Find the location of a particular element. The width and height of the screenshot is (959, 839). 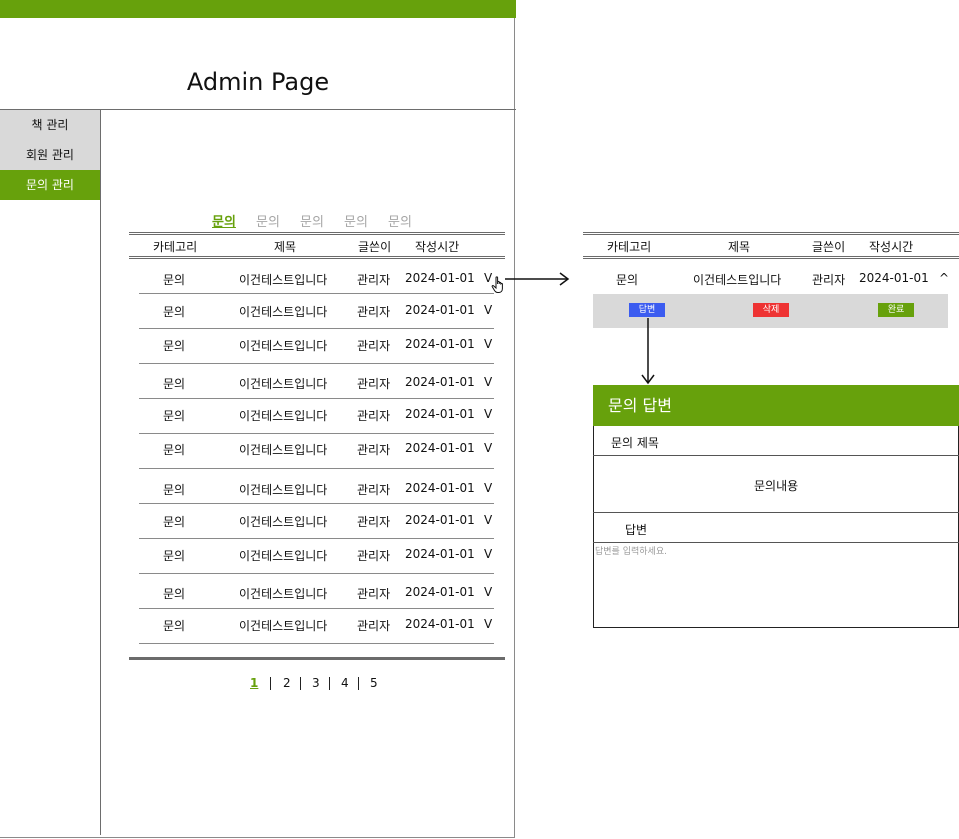

arrow-down-icon is located at coordinates (648, 351).